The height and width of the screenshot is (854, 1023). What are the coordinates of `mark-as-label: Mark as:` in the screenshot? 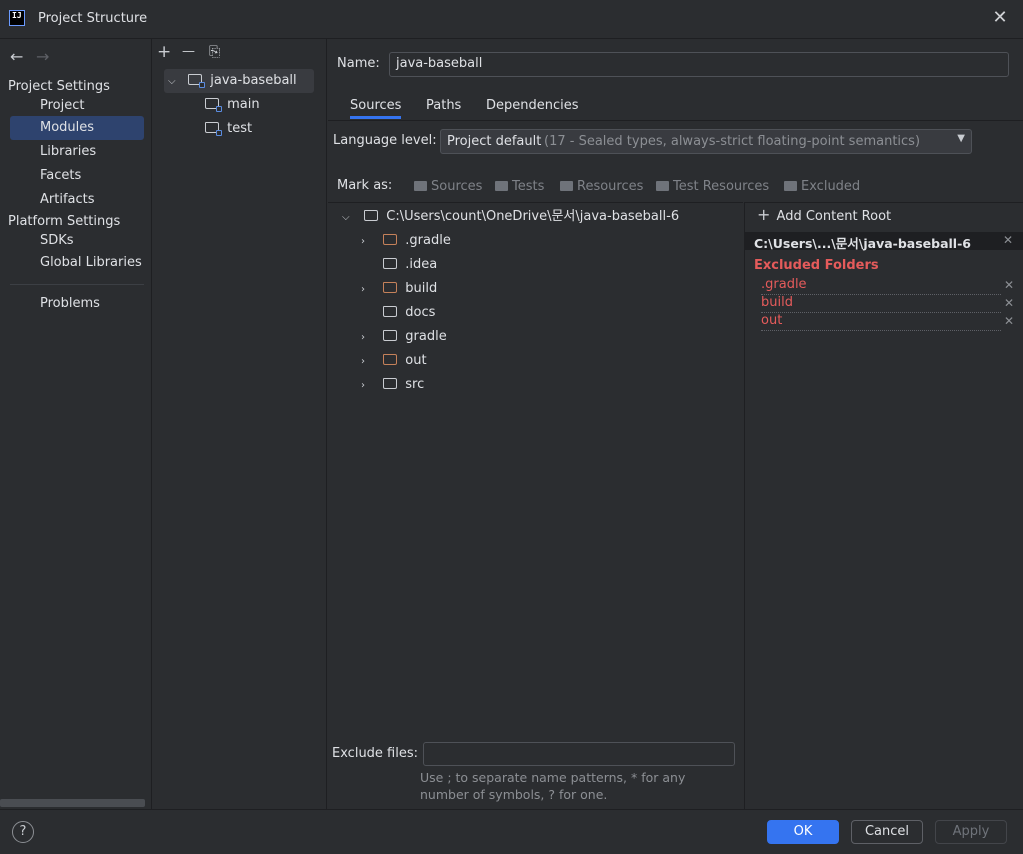 It's located at (365, 185).